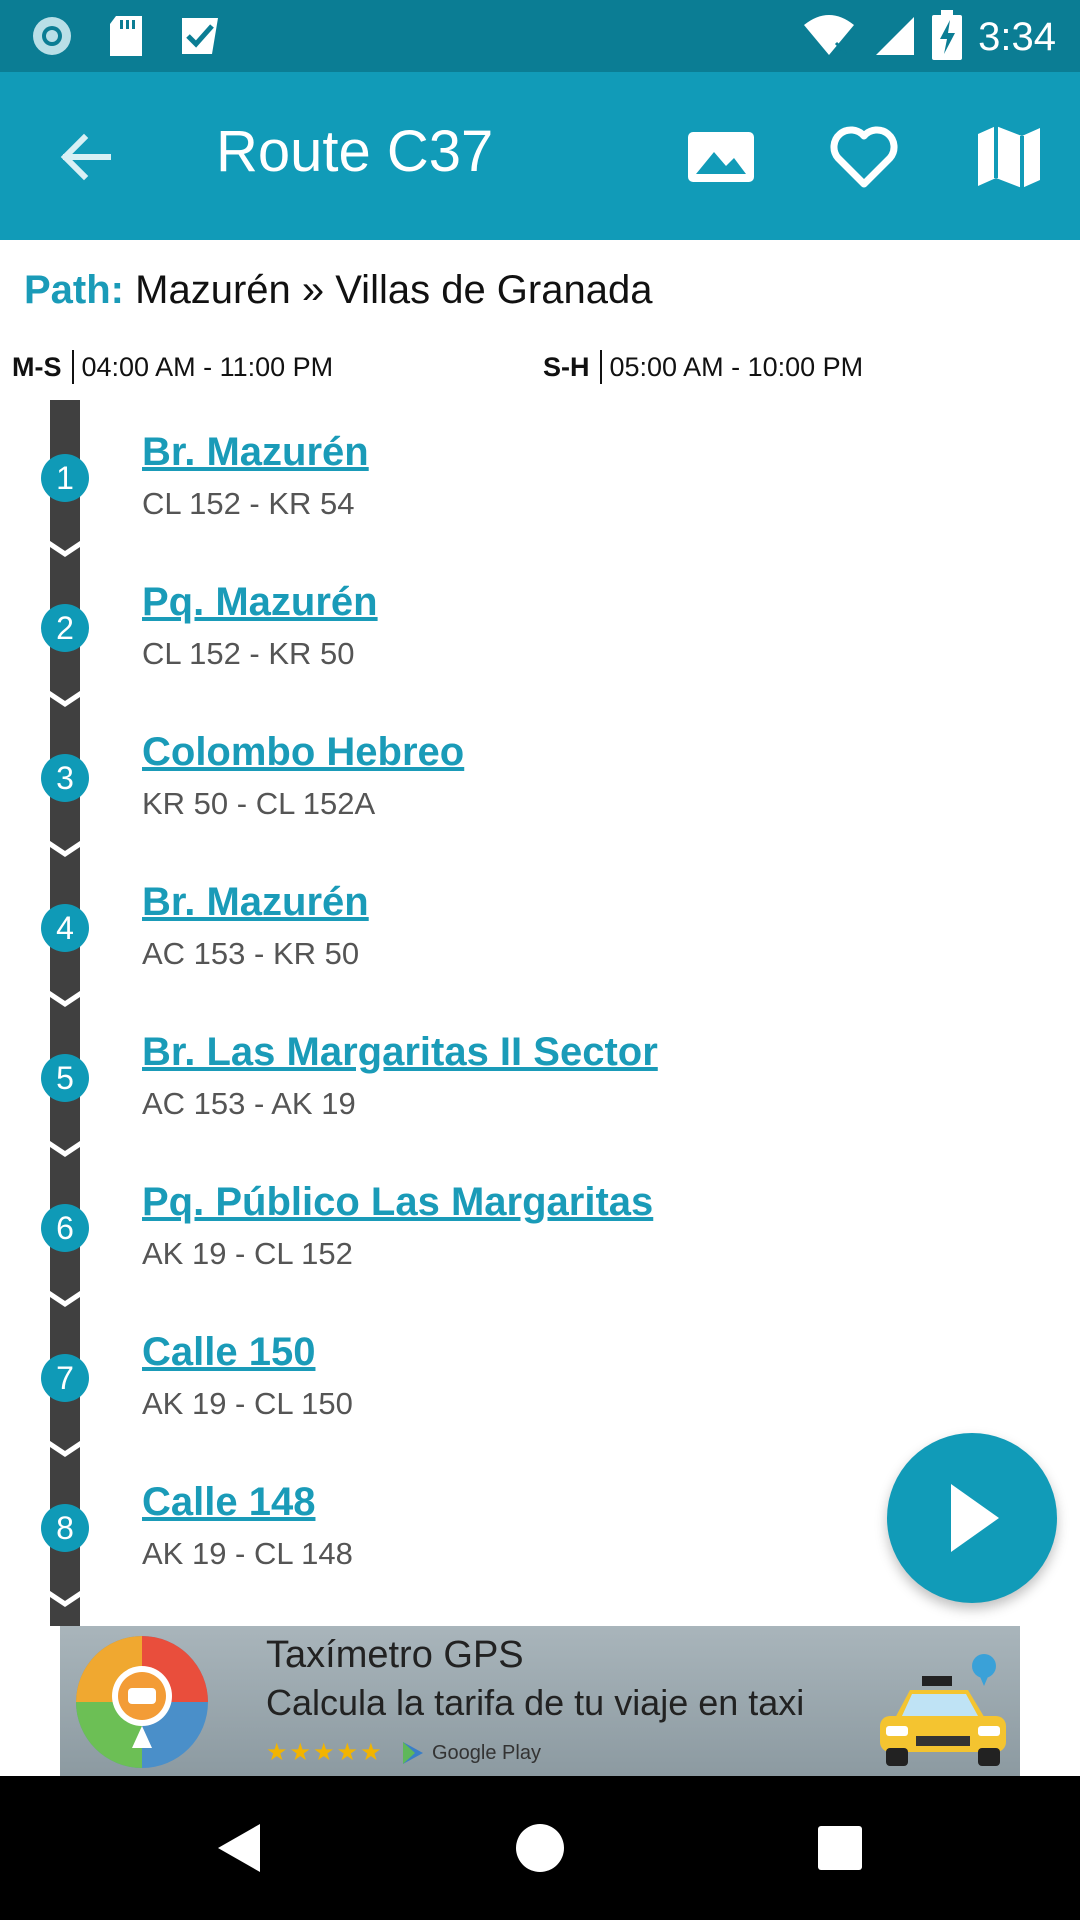 This screenshot has width=1080, height=1920. I want to click on google-play-icon, so click(413, 1753).